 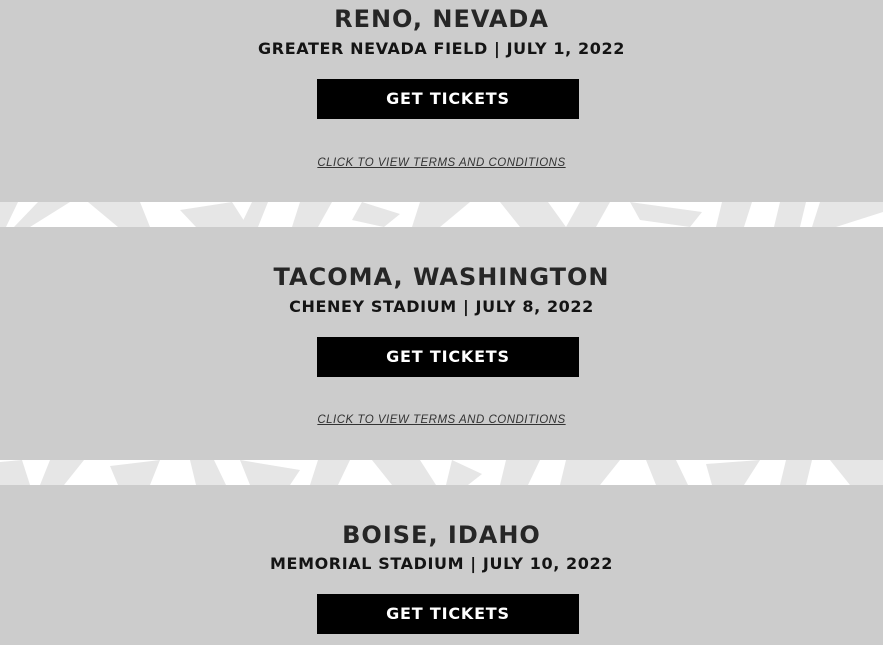 What do you see at coordinates (441, 48) in the screenshot?
I see `event-venue-date: GREATER NEVADA FIELD | JULY 1, 2022` at bounding box center [441, 48].